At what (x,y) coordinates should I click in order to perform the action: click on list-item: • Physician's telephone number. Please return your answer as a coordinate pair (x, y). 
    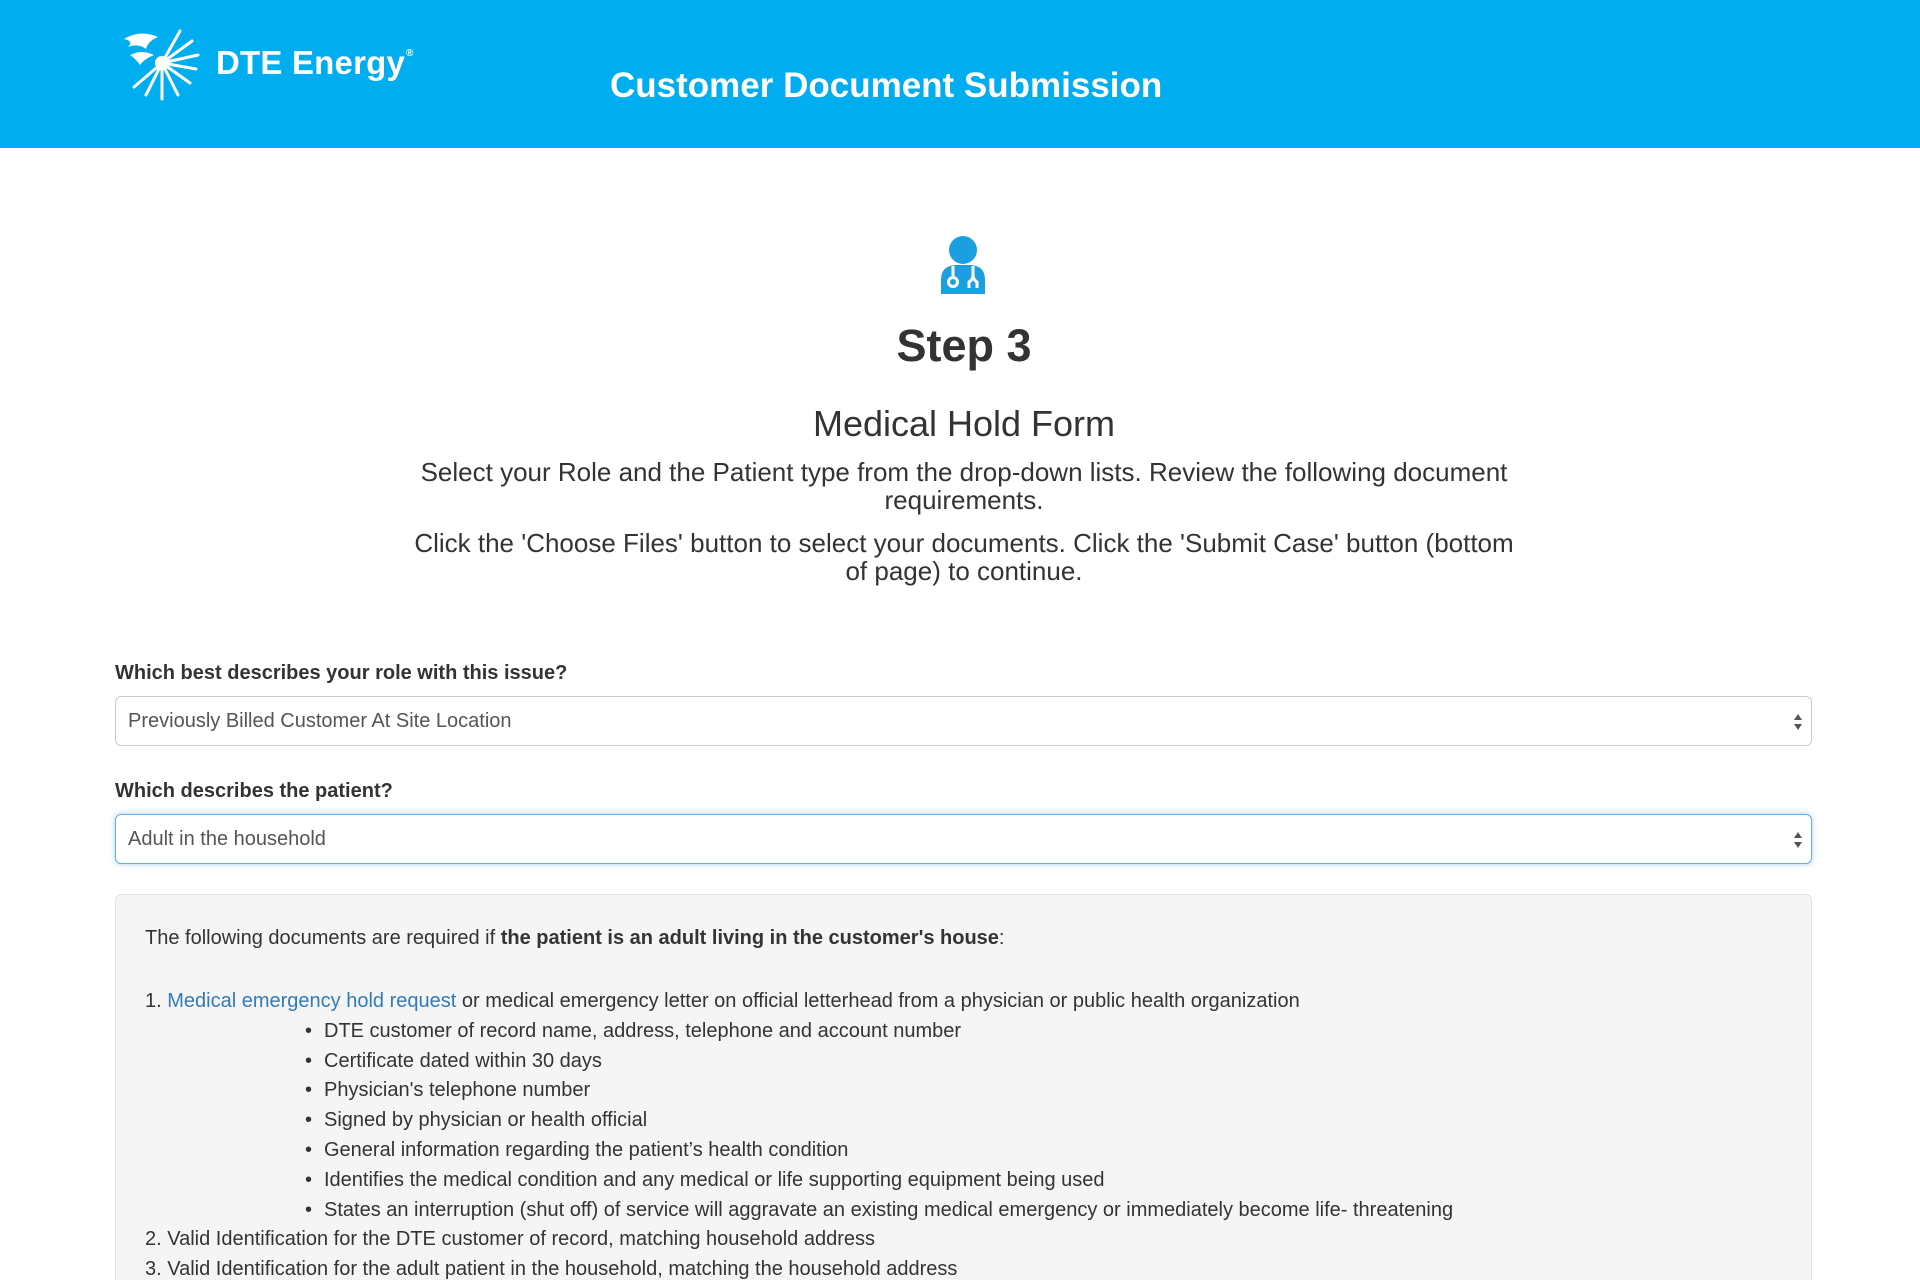
    Looking at the image, I should click on (799, 1091).